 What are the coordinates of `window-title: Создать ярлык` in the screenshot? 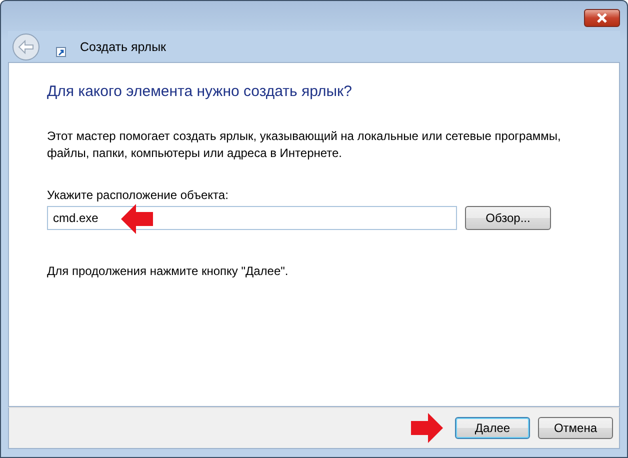 It's located at (123, 47).